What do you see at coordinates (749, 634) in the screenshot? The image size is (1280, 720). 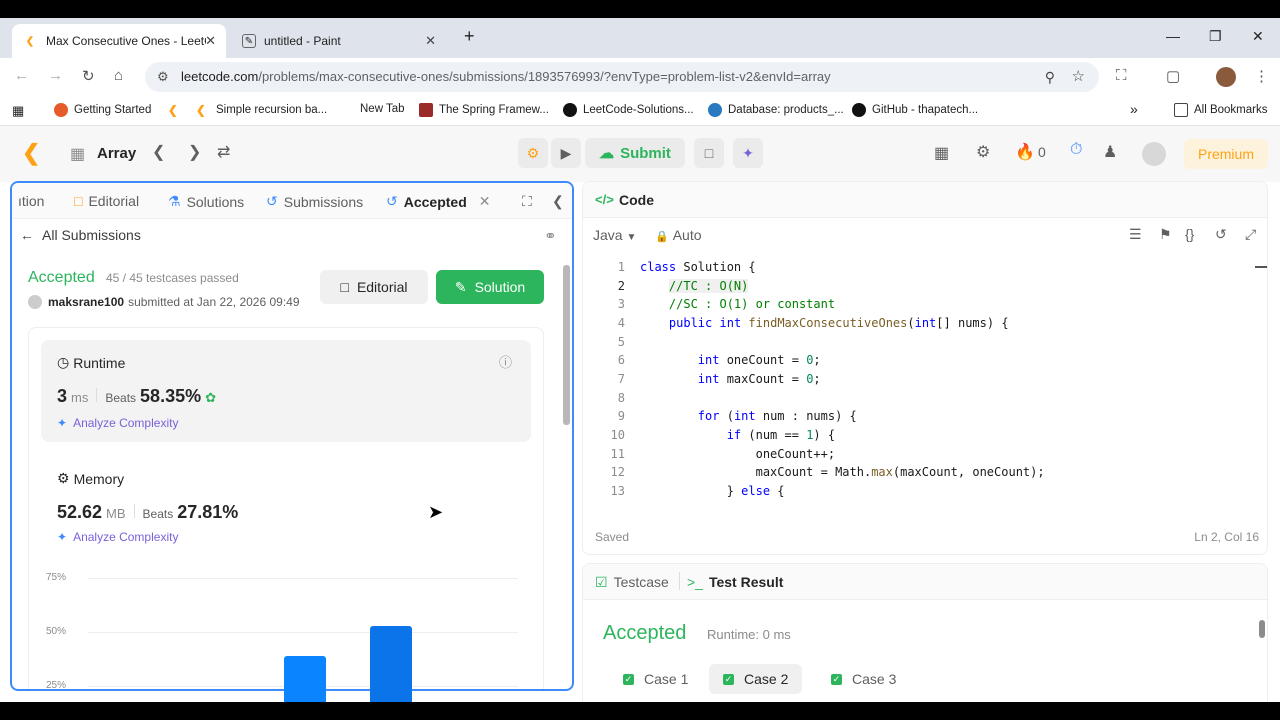 I see `test-runtime: Runtime: 0 ms` at bounding box center [749, 634].